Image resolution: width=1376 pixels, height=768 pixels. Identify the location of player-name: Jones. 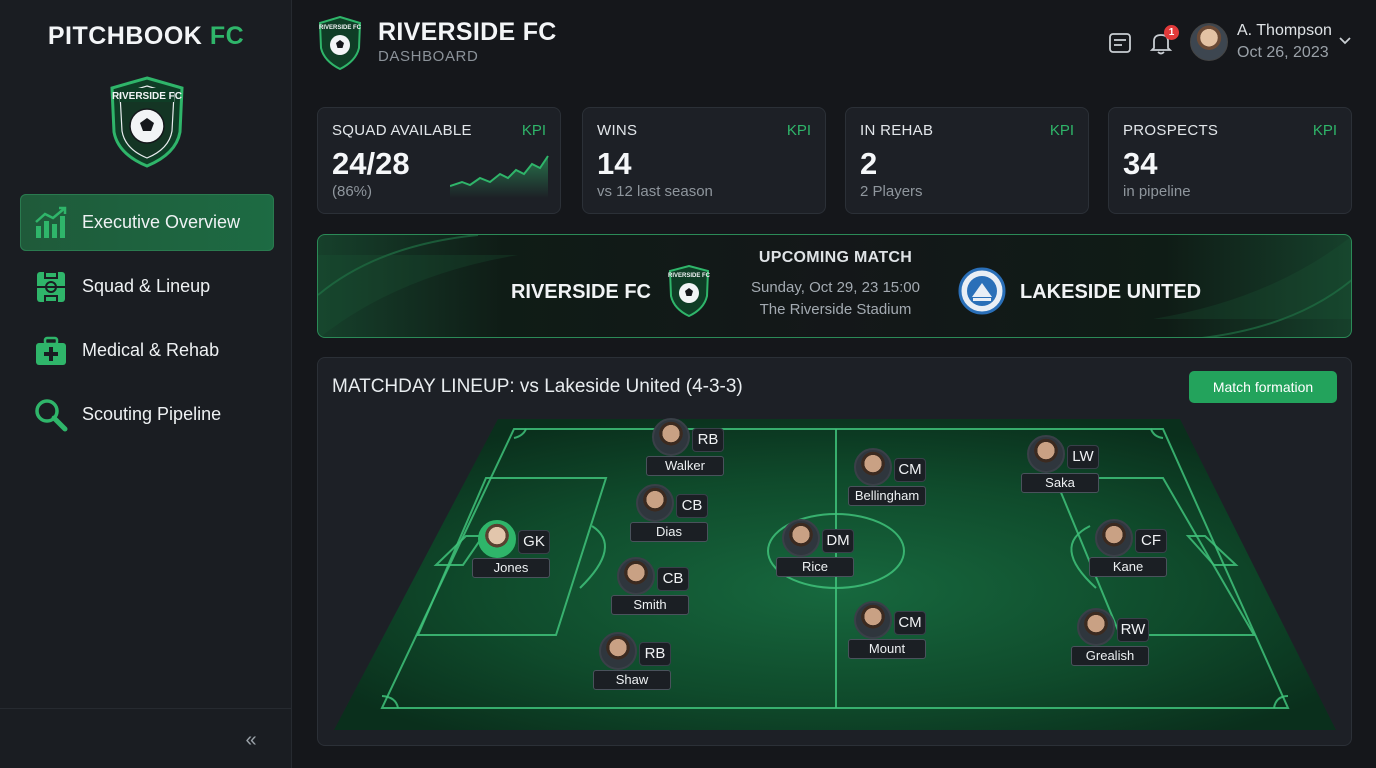
(511, 568).